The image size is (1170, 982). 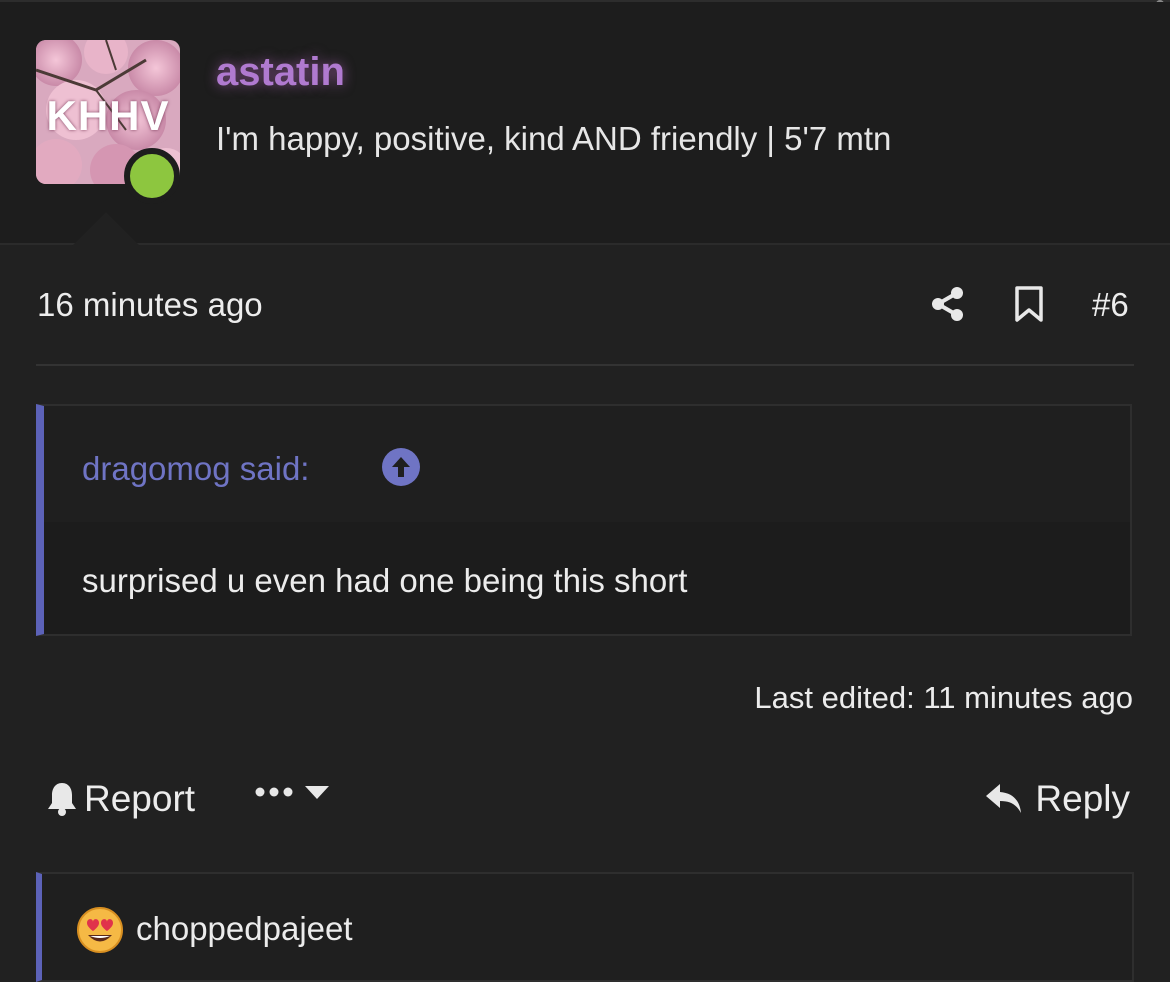 What do you see at coordinates (280, 72) in the screenshot?
I see `username: astatin` at bounding box center [280, 72].